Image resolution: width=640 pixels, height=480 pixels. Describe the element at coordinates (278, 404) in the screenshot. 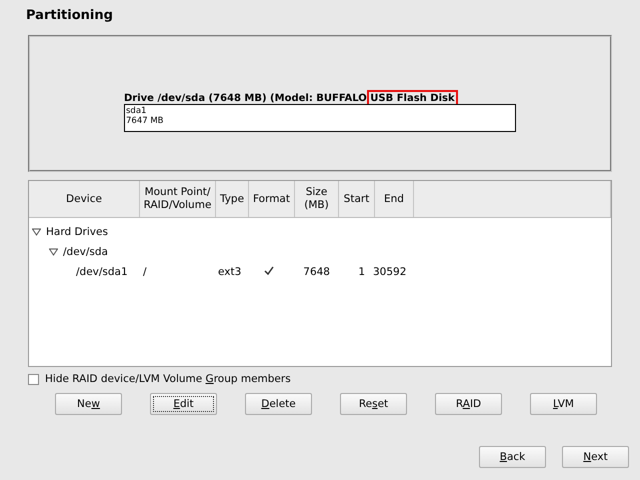

I see `action-button: Delete` at that location.